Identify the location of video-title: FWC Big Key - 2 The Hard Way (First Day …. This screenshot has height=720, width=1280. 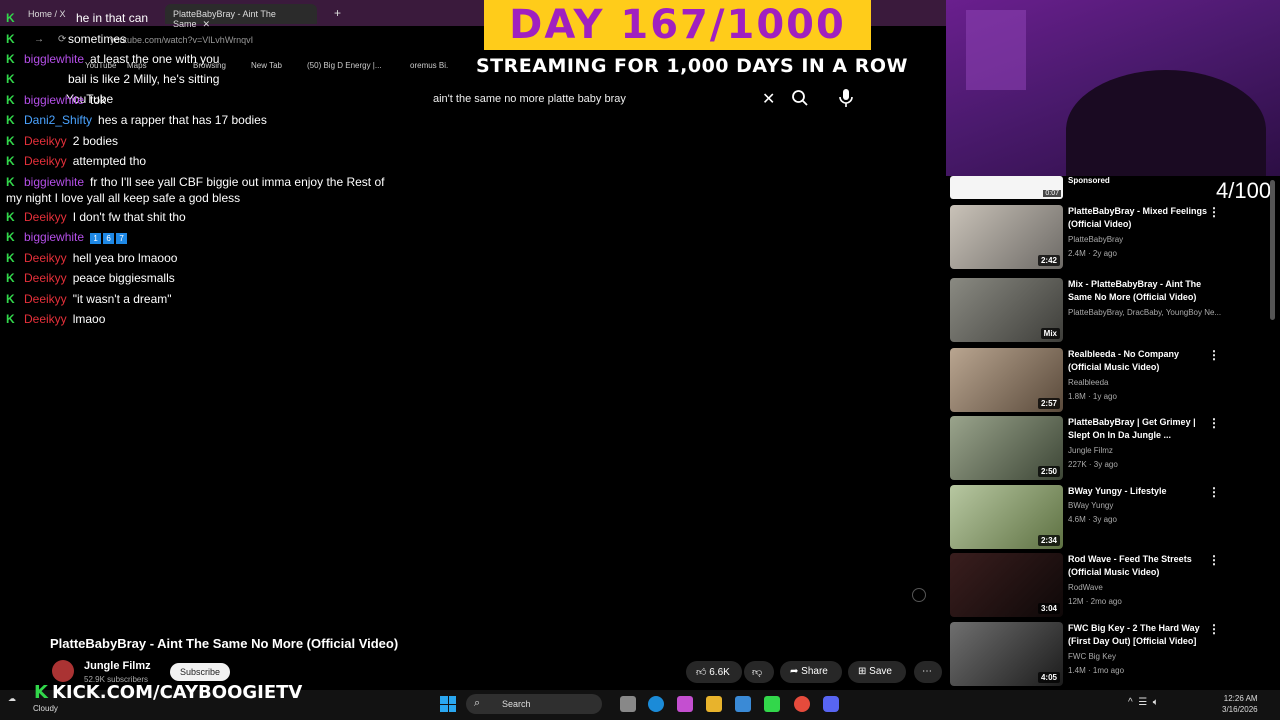
(1138, 635).